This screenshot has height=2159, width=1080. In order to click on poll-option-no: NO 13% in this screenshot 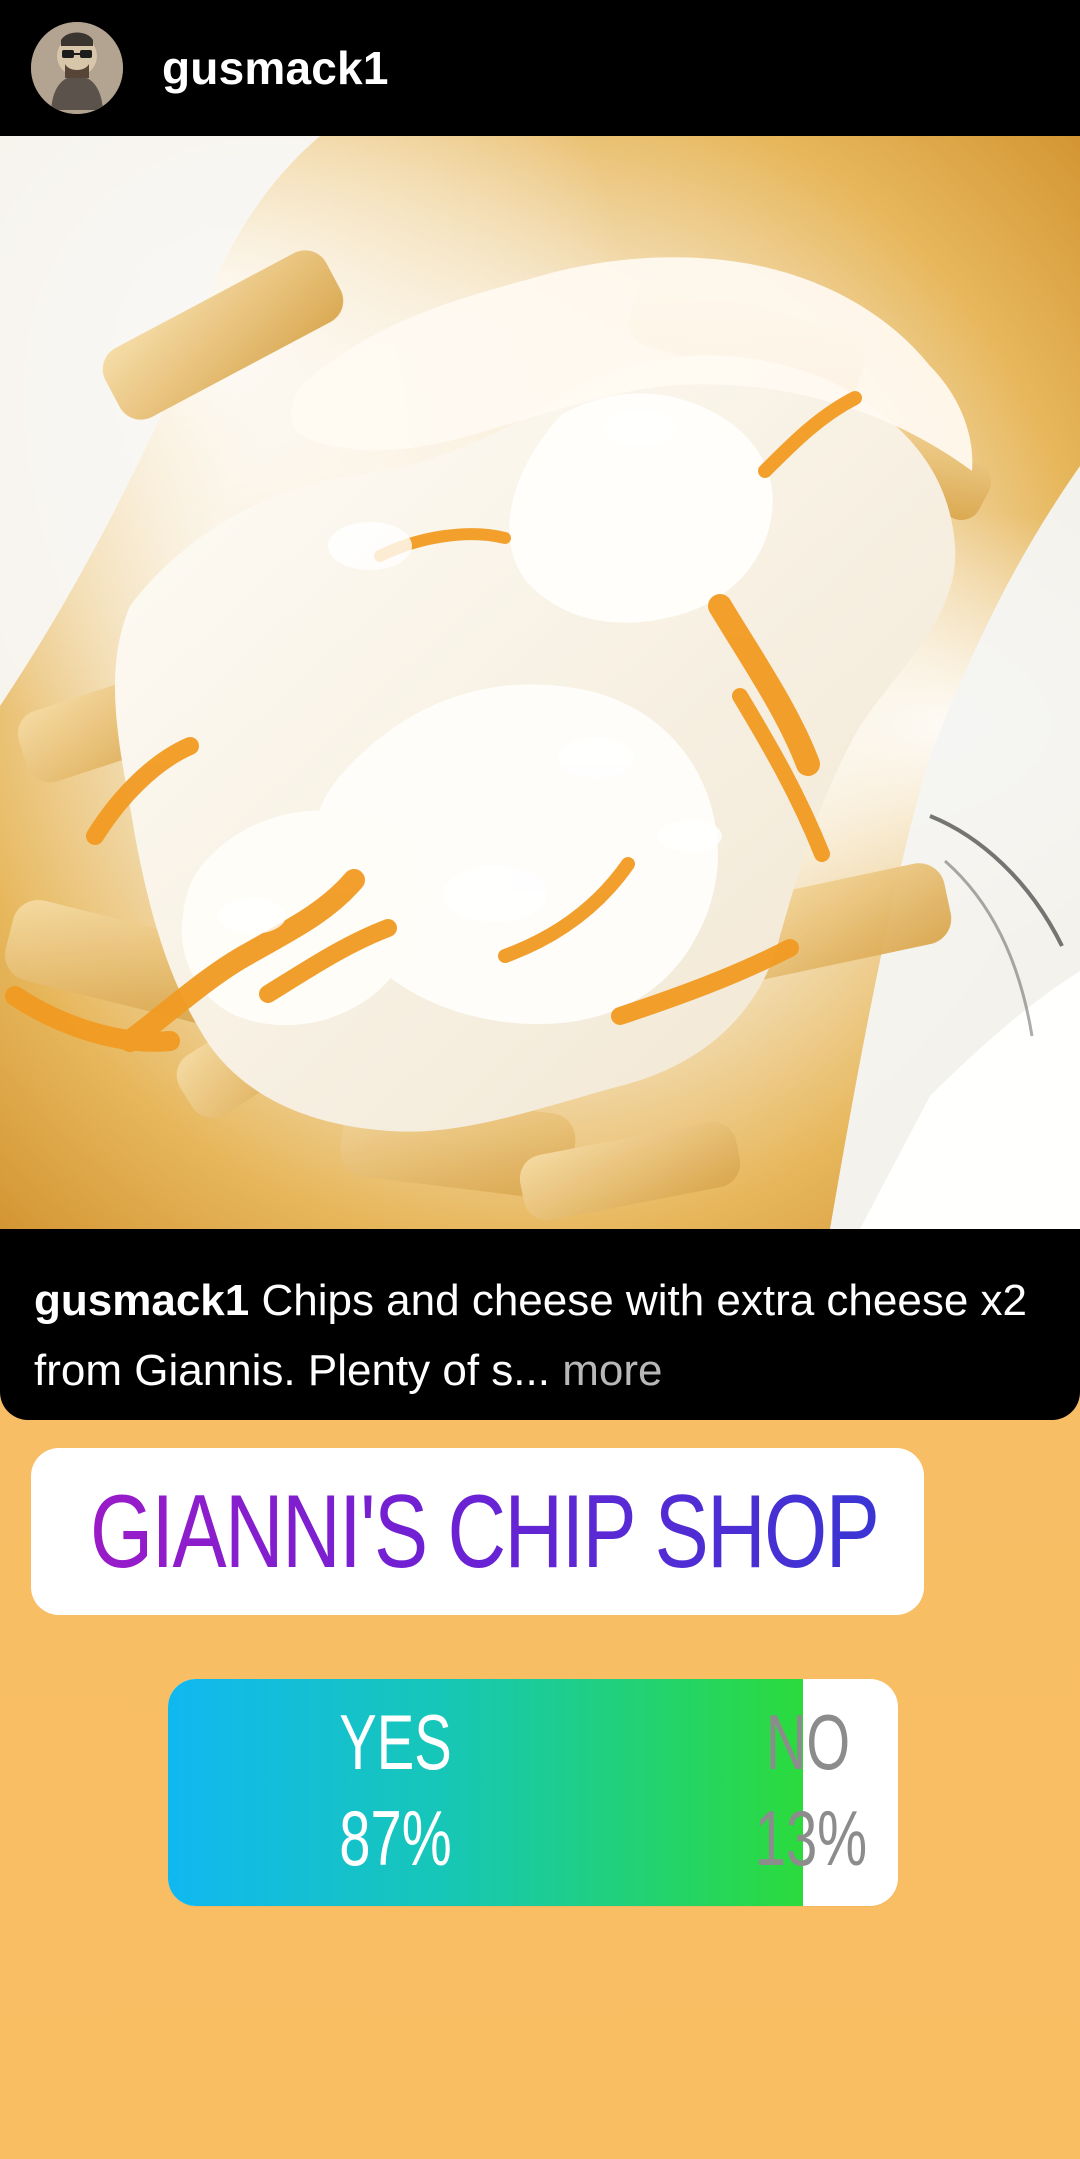, I will do `click(808, 1790)`.